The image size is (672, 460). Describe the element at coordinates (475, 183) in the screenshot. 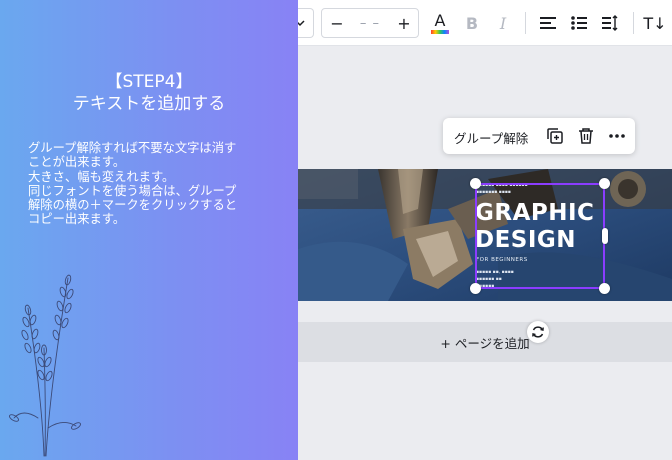

I see `resize-handle-top-left` at that location.